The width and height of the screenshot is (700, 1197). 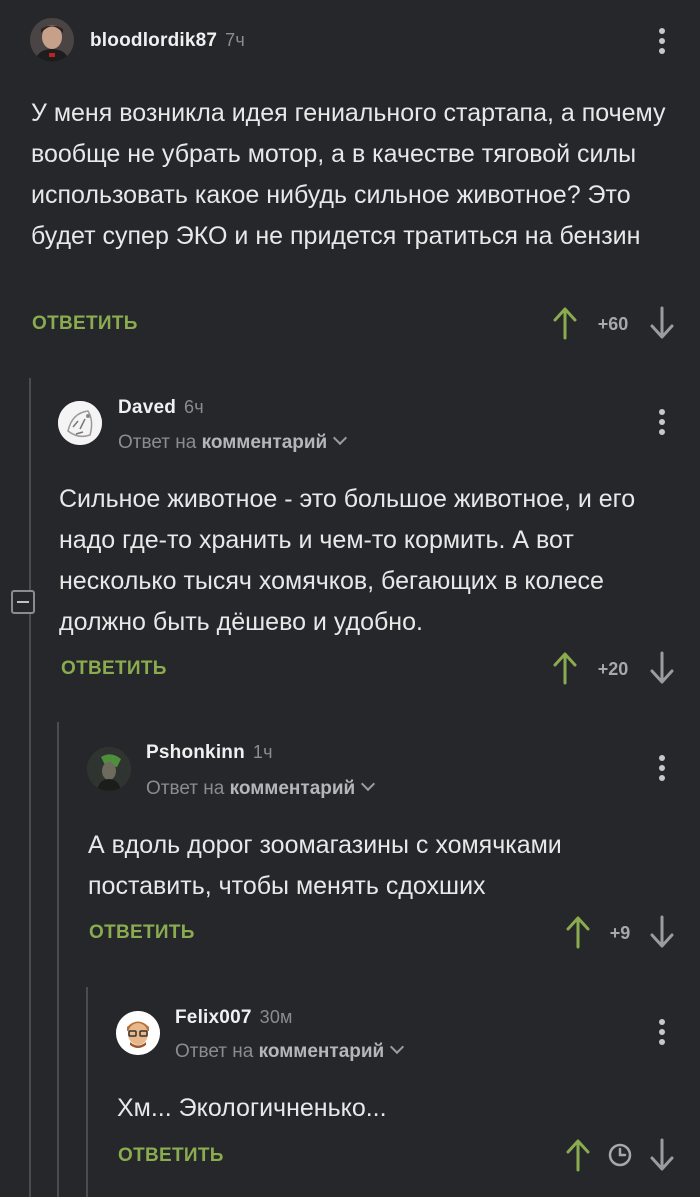 I want to click on rating-score: +9, so click(x=620, y=933).